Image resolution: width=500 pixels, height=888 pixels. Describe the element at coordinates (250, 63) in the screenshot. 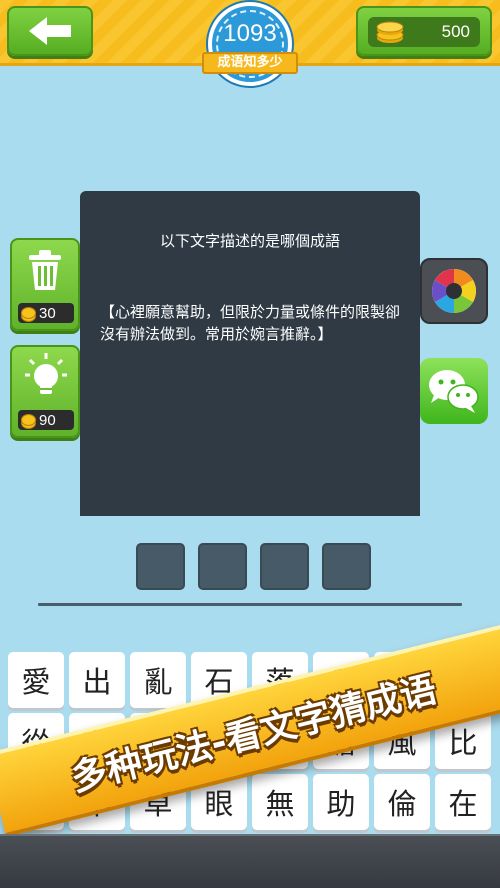

I see `game-title-ribbon: 成语知多少` at that location.